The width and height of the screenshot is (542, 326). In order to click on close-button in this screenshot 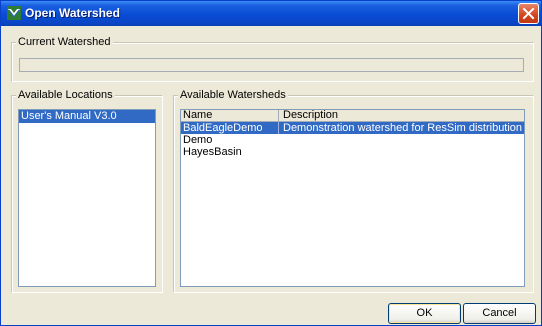, I will do `click(528, 13)`.